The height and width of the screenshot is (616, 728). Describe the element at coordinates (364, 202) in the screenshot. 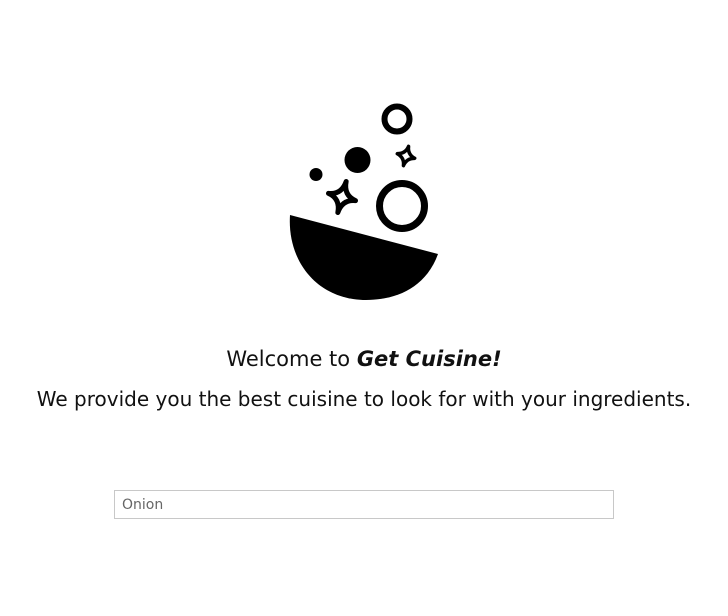

I see `cooking-bowl-icon` at that location.